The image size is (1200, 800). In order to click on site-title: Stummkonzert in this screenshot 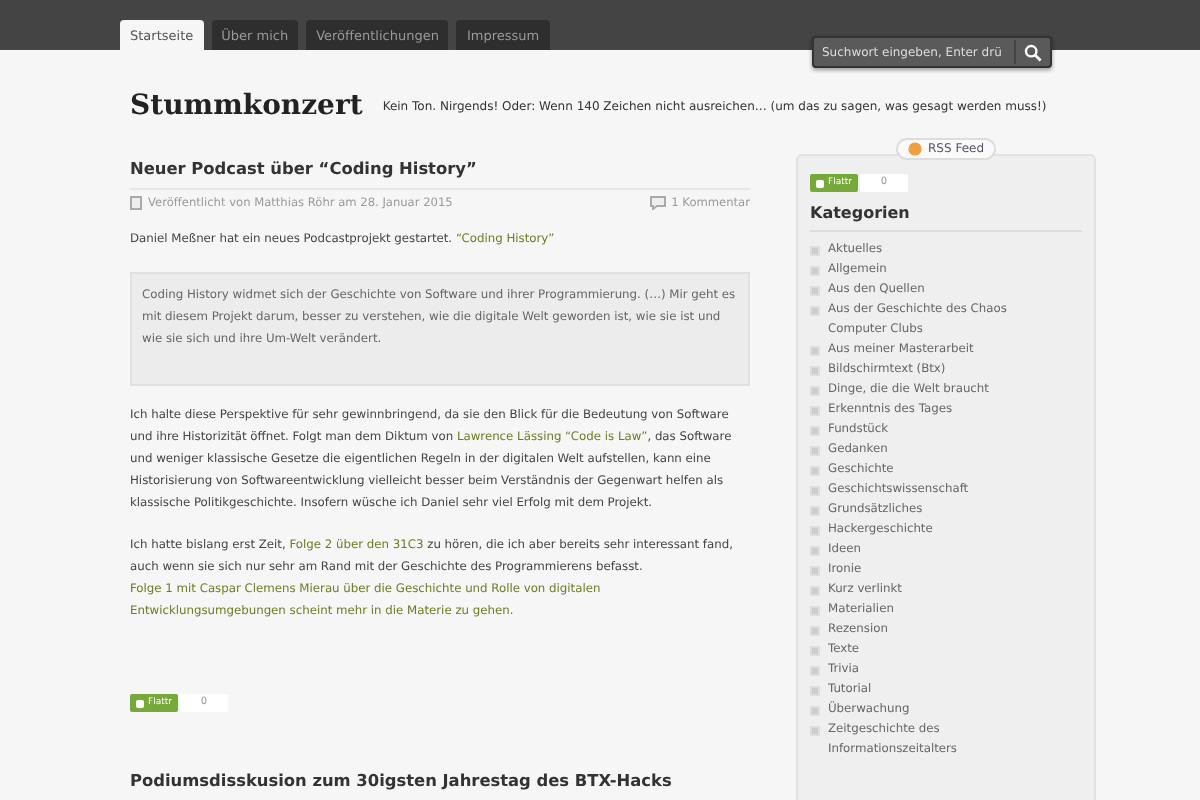, I will do `click(246, 106)`.